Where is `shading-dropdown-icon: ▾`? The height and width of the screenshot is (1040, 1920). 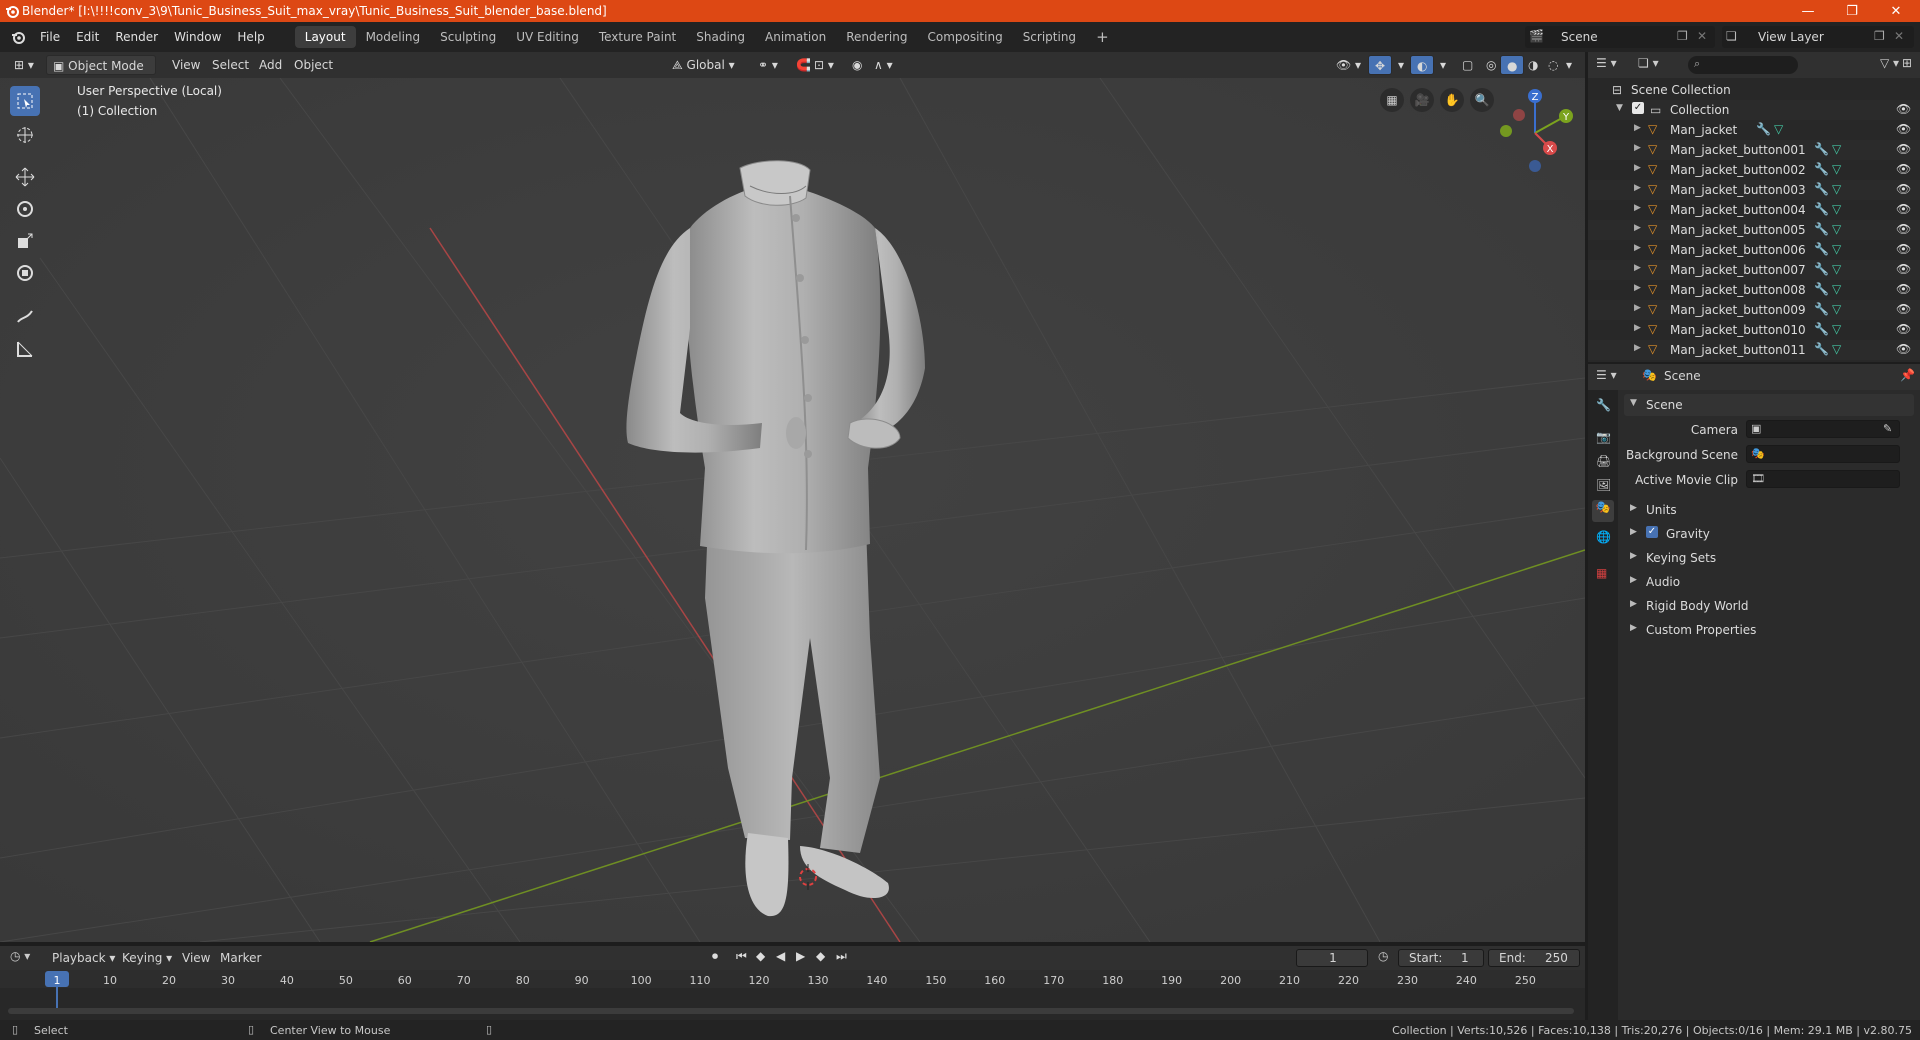 shading-dropdown-icon: ▾ is located at coordinates (1569, 65).